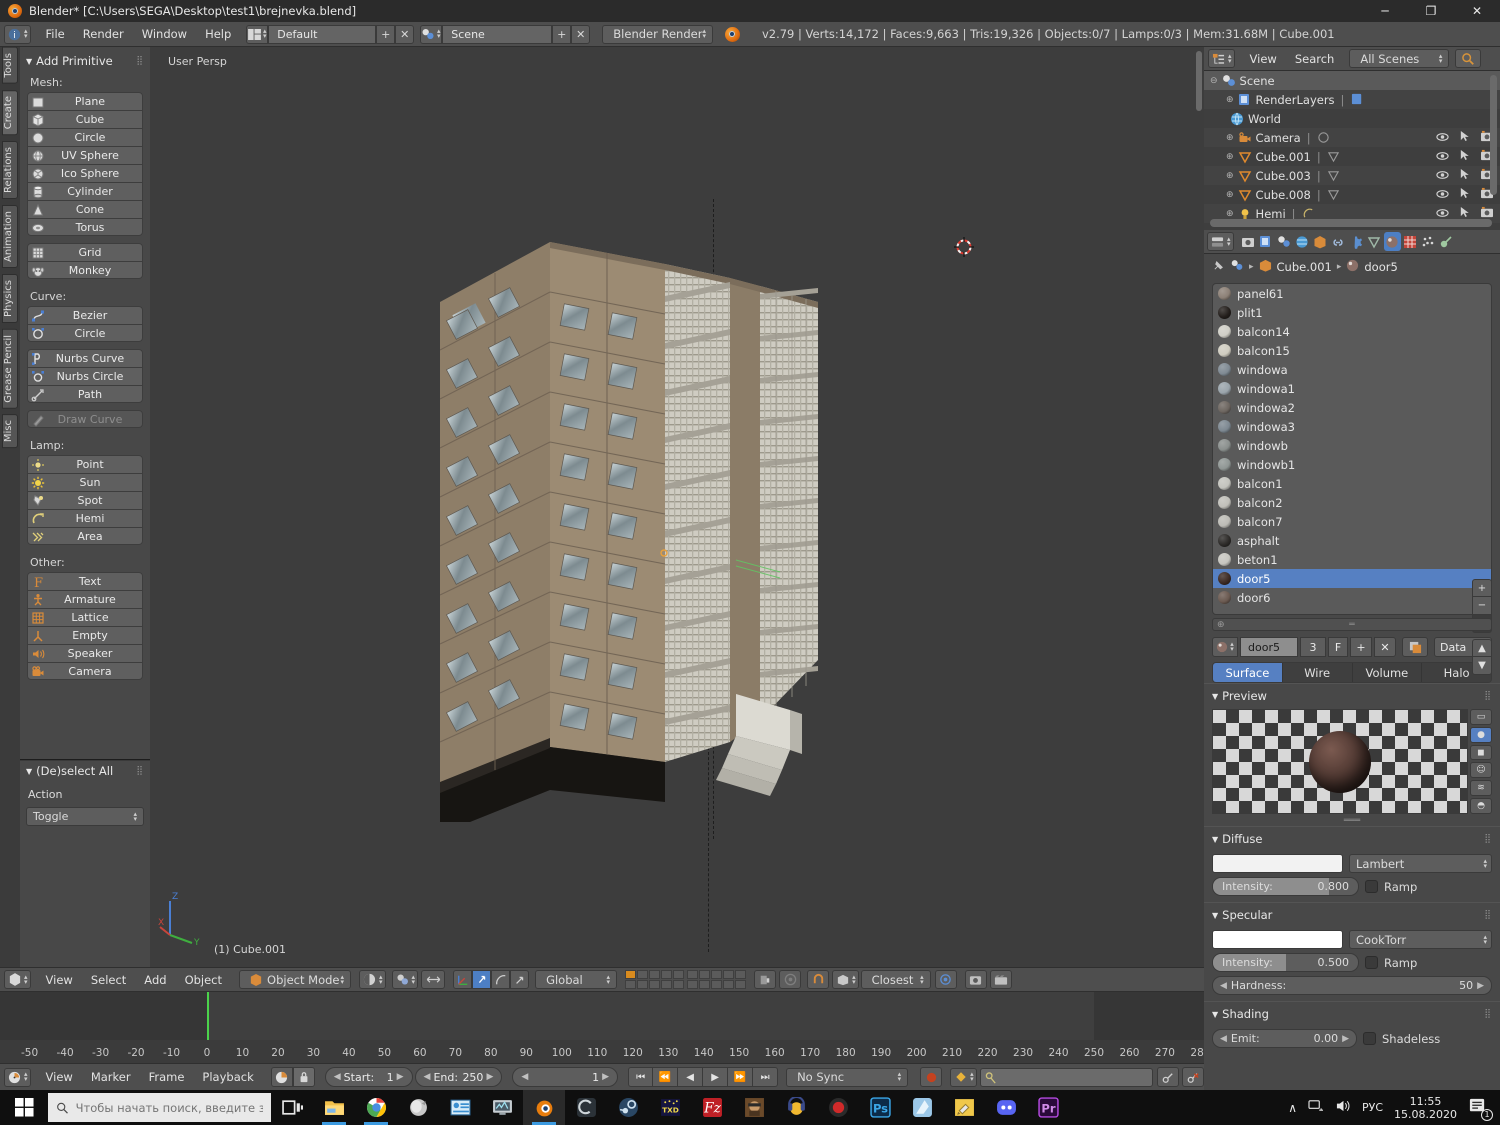  What do you see at coordinates (1199, 81) in the screenshot?
I see `viewport-scrollbar` at bounding box center [1199, 81].